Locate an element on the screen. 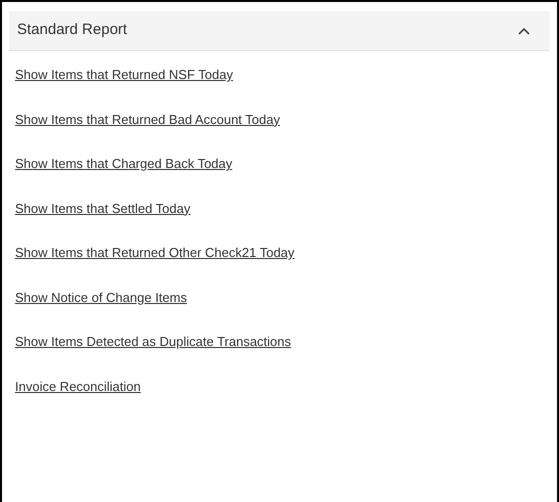 The image size is (559, 502). chevron-icon is located at coordinates (524, 30).